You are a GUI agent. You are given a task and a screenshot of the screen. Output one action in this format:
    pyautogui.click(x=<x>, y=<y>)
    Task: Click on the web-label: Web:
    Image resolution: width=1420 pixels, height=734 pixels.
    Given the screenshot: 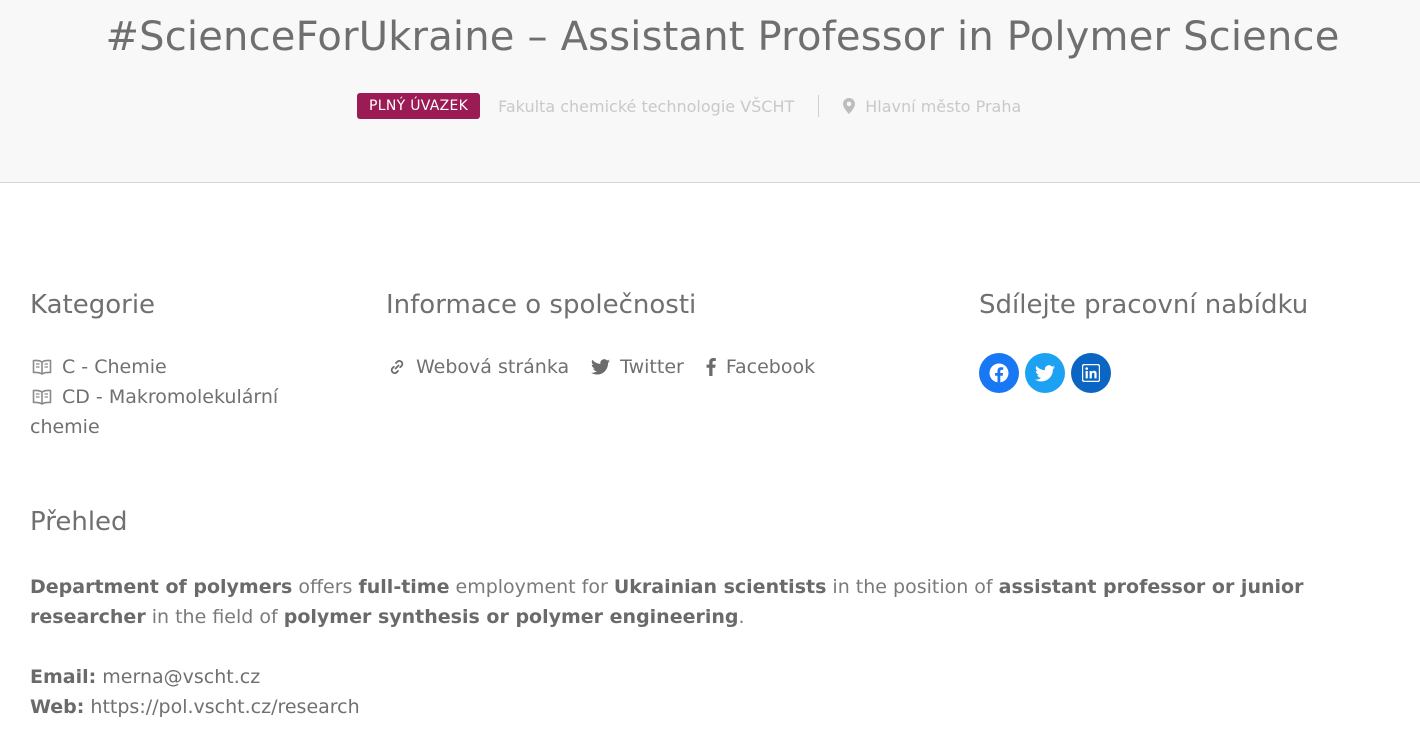 What is the action you would take?
    pyautogui.click(x=57, y=707)
    